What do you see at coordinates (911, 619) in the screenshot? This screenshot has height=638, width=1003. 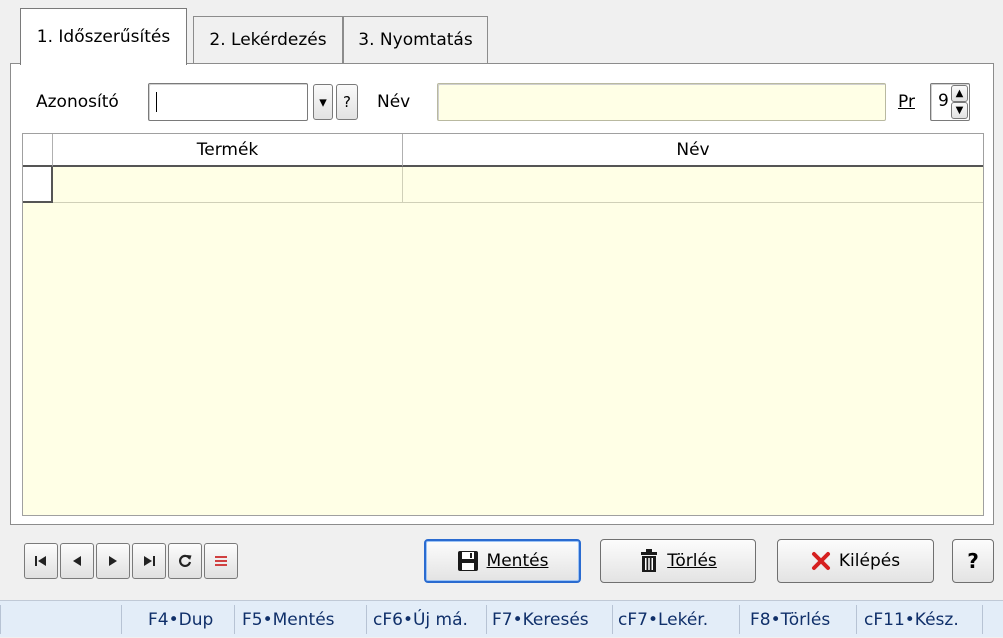 I see `shortcut-cf11-kesz: cF11•Kész.` at bounding box center [911, 619].